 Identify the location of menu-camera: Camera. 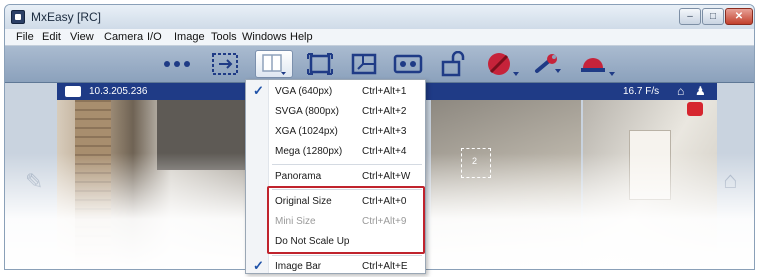
(123, 37).